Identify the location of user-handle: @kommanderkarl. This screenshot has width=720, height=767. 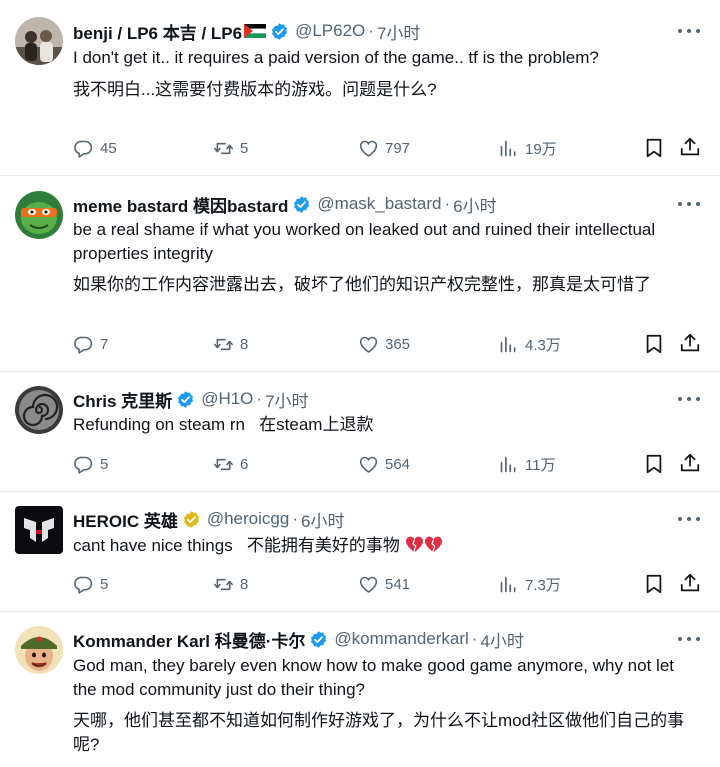
(401, 639).